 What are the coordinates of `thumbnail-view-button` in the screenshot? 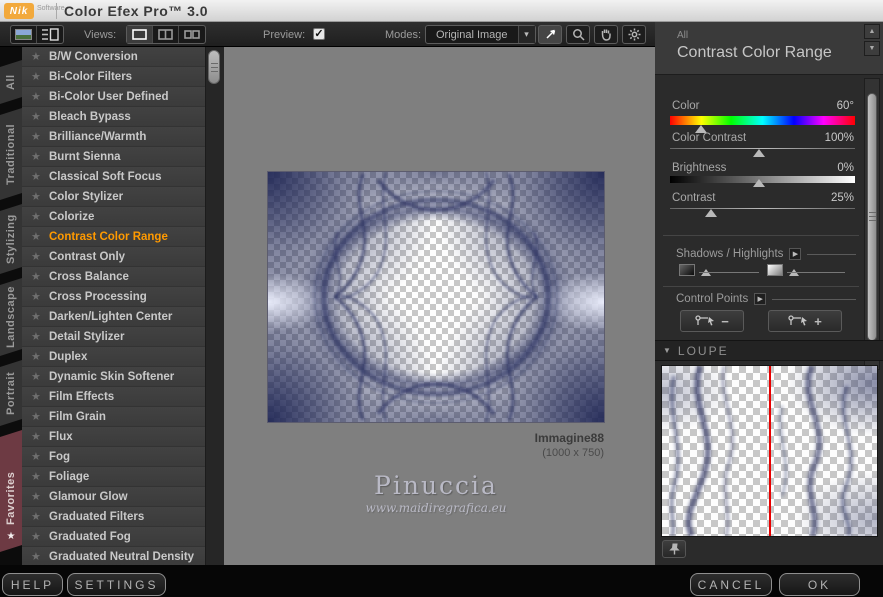 It's located at (24, 34).